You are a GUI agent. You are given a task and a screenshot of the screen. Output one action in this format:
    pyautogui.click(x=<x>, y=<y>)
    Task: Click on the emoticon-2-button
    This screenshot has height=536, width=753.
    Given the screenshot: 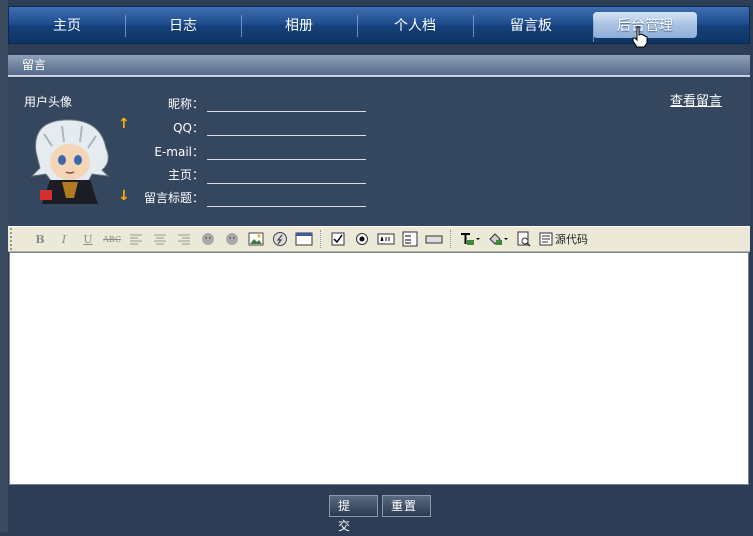 What is the action you would take?
    pyautogui.click(x=232, y=239)
    